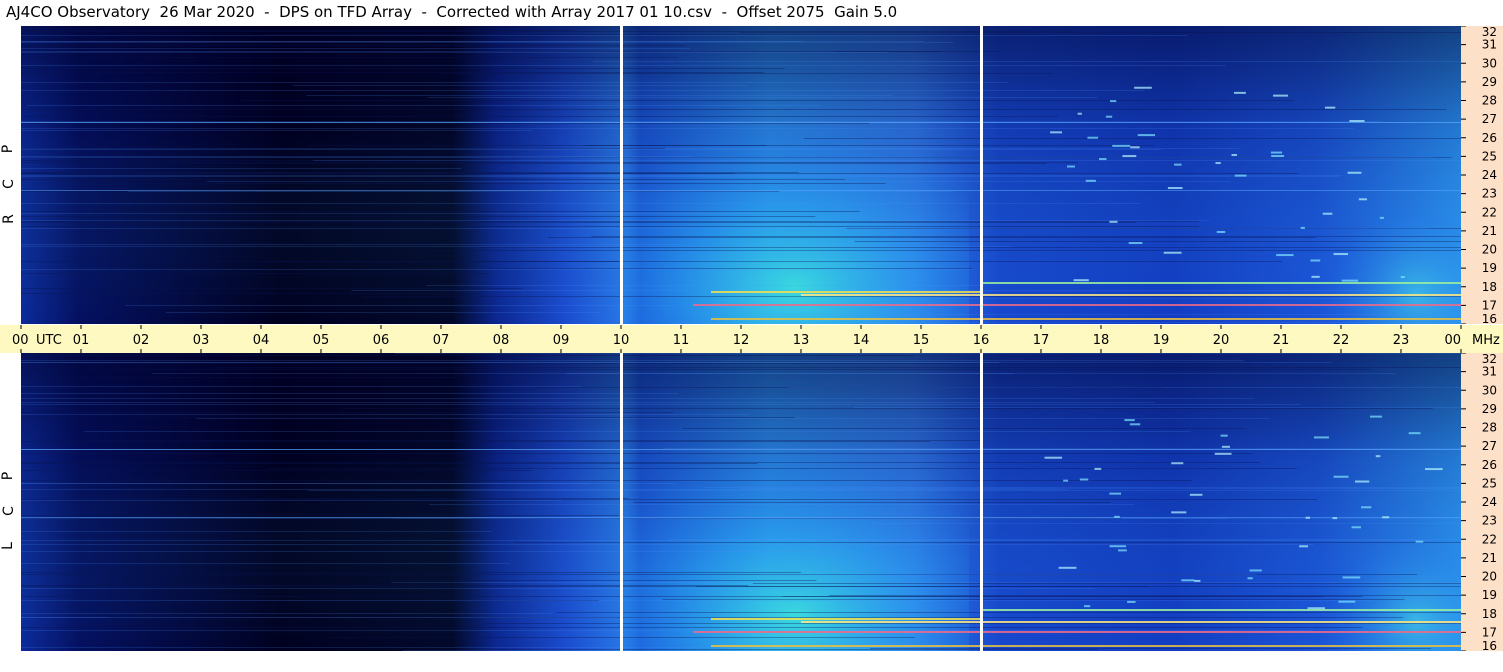  Describe the element at coordinates (141, 340) in the screenshot. I see `utc-tick-label: 02` at that location.